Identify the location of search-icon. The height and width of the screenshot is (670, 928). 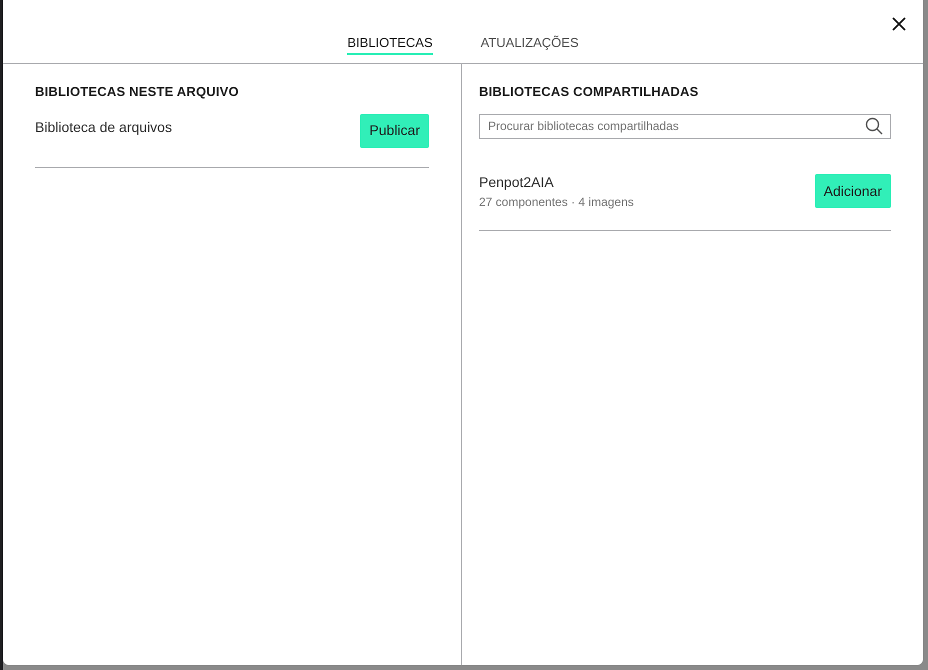
(874, 125).